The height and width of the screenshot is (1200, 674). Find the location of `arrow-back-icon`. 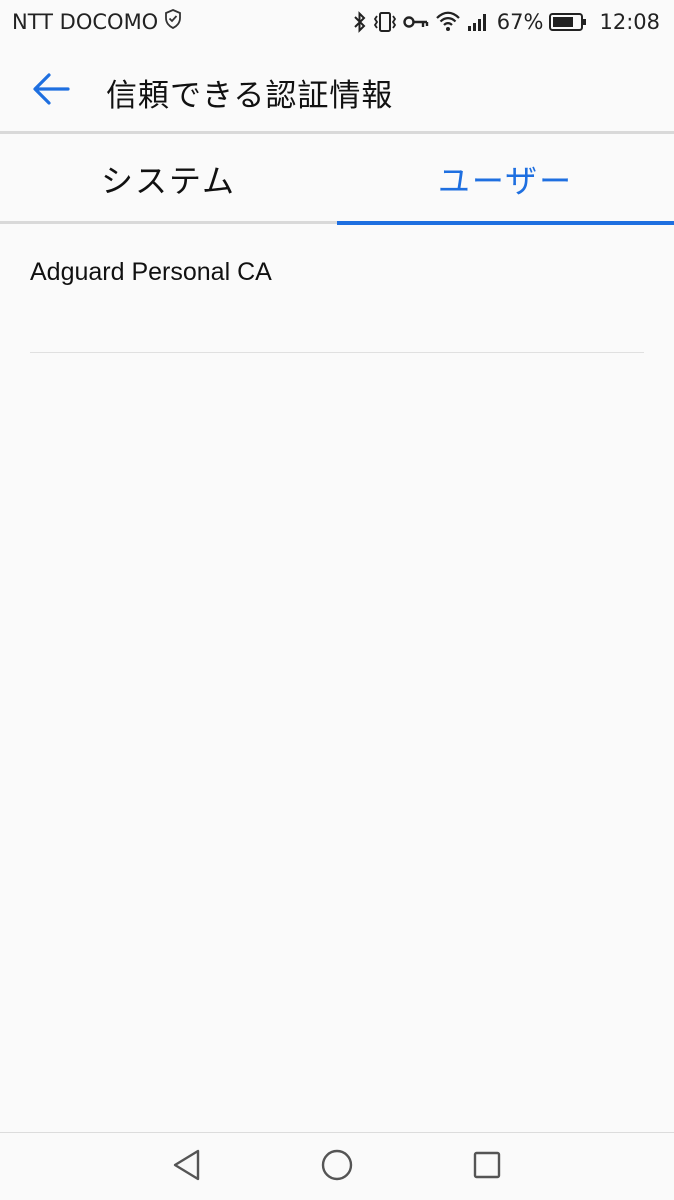

arrow-back-icon is located at coordinates (51, 91).